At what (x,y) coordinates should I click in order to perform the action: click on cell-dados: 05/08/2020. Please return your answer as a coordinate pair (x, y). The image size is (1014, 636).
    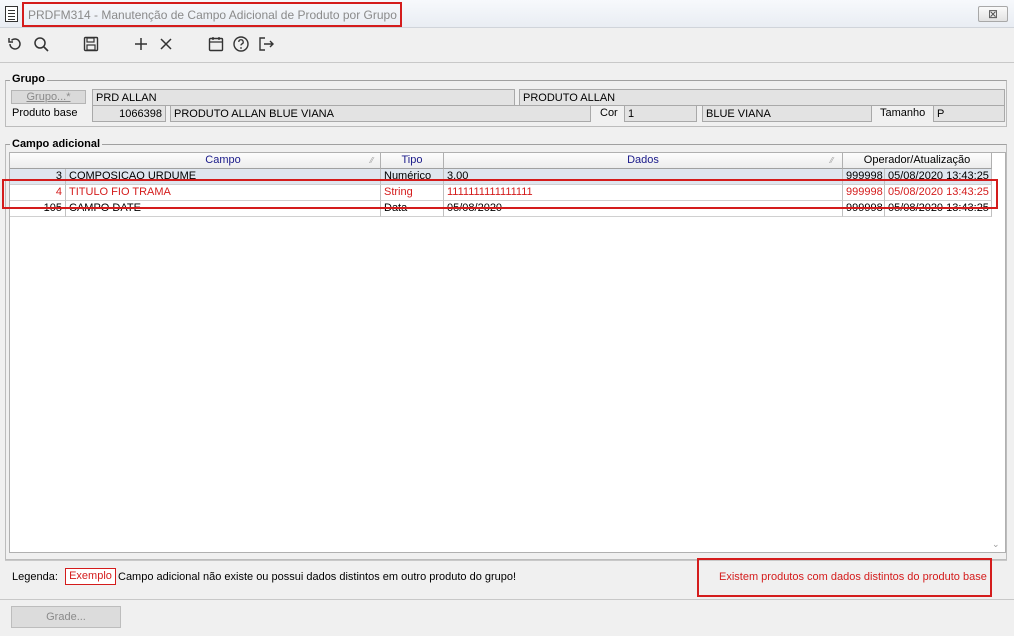
    Looking at the image, I should click on (643, 209).